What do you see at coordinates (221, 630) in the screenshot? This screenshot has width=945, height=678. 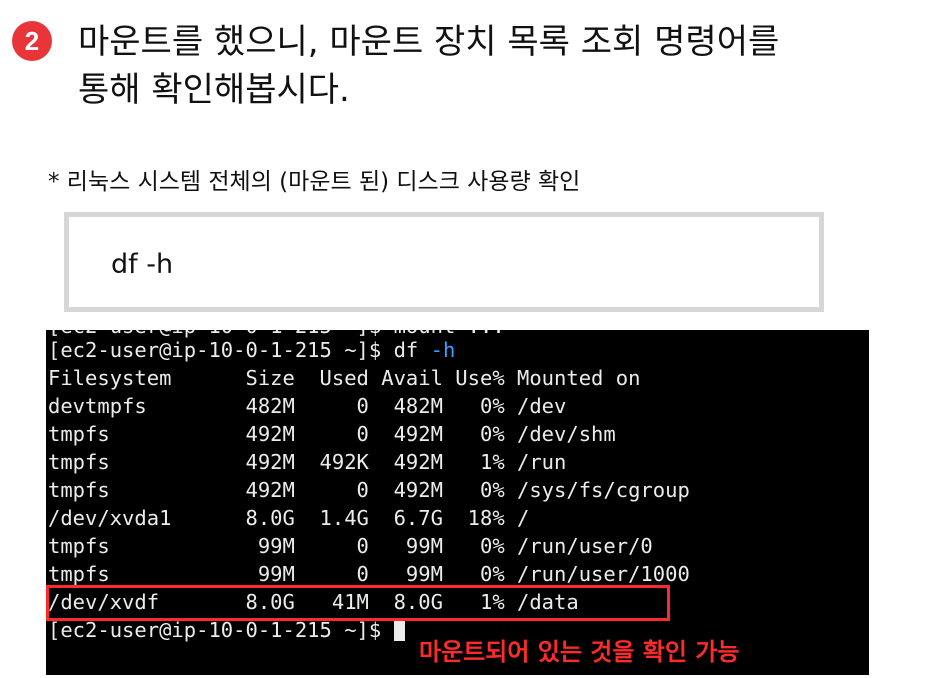 I see `terminal-final-prompt: [ec2-user@ip-10-0-1-215 ~]$` at bounding box center [221, 630].